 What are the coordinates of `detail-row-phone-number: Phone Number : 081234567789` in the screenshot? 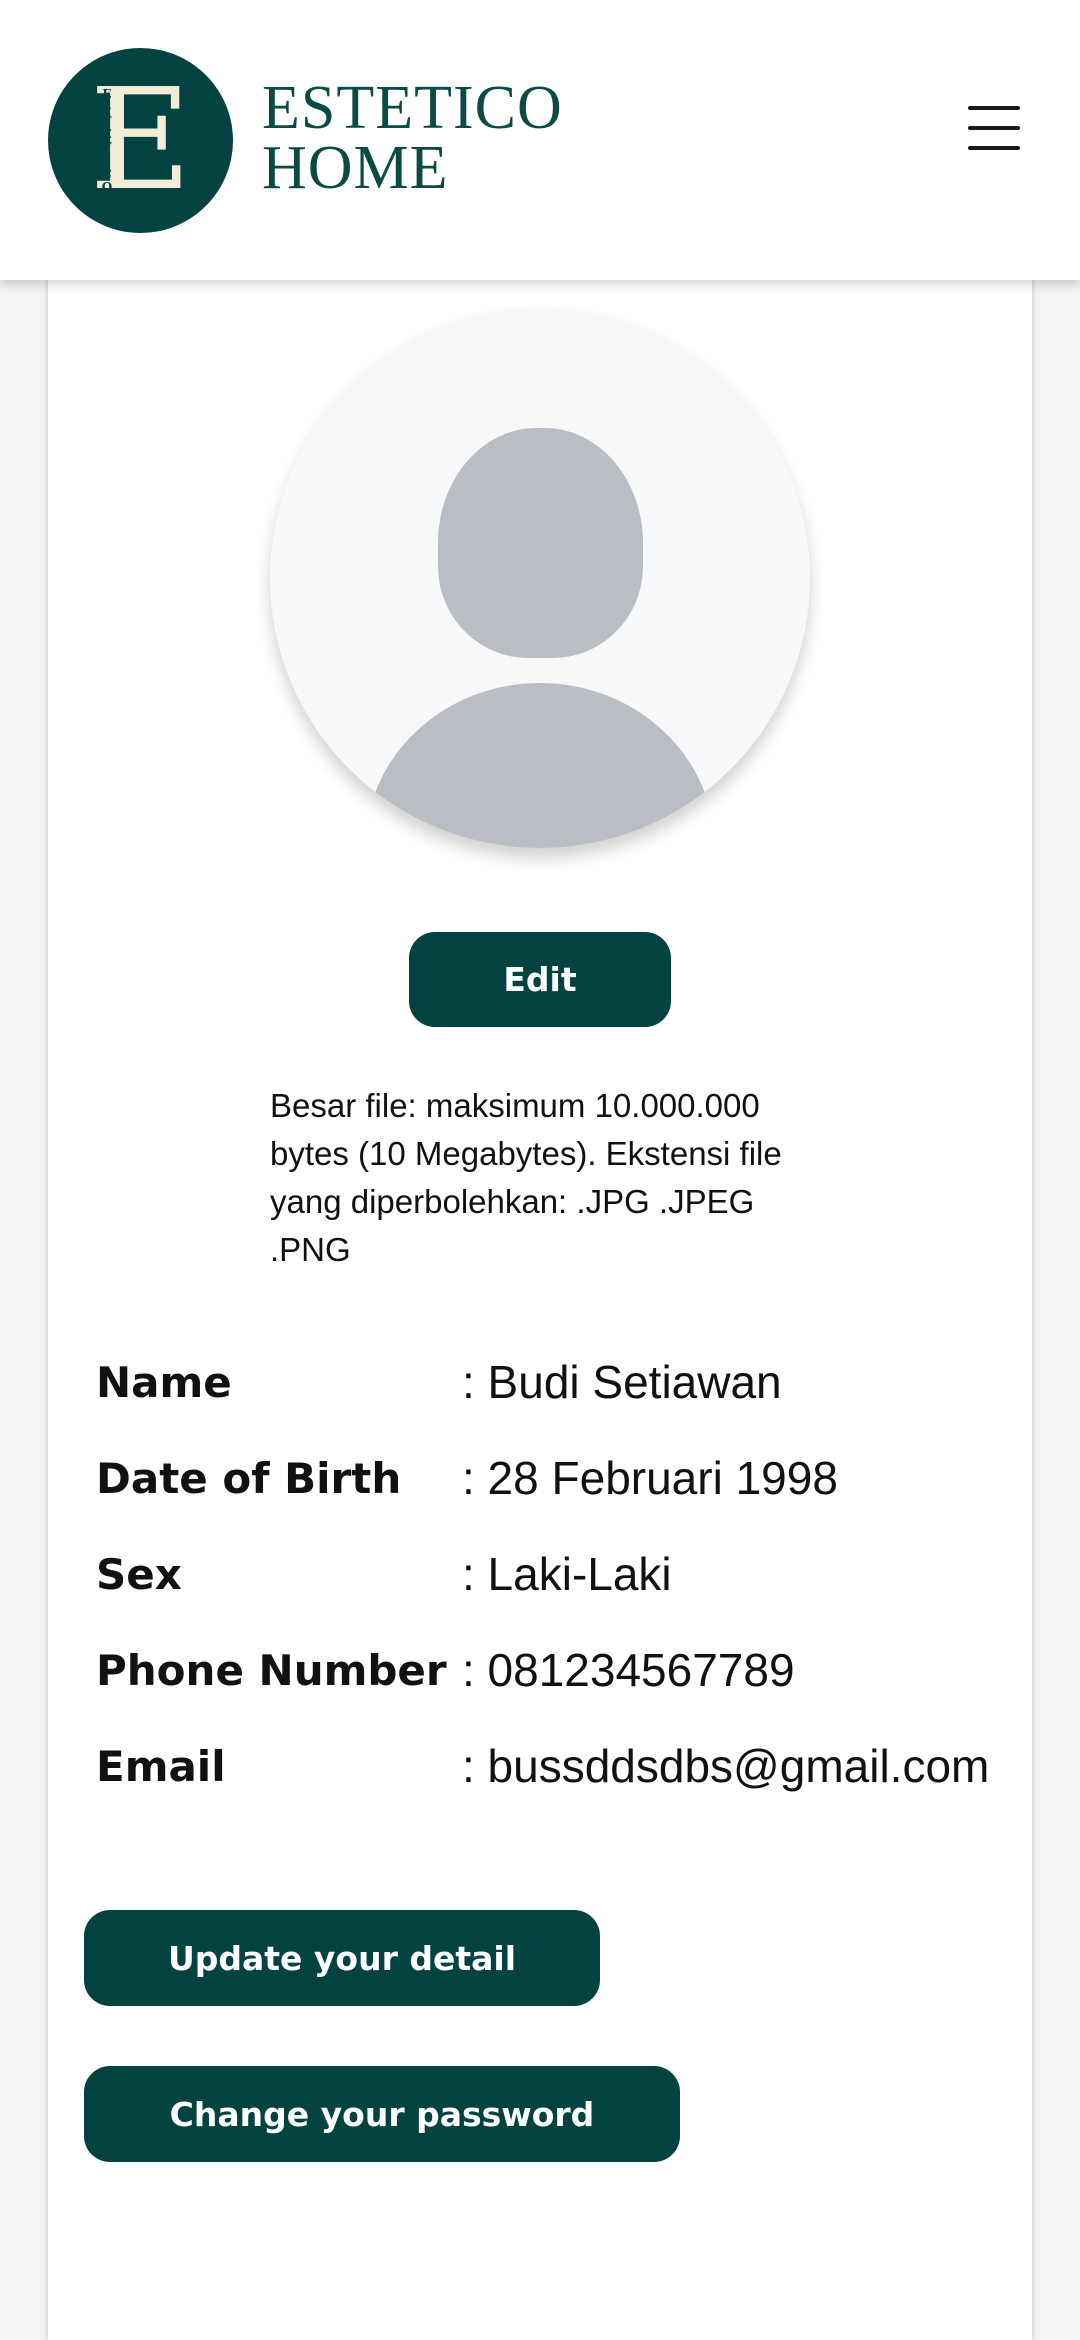 It's located at (546, 1684).